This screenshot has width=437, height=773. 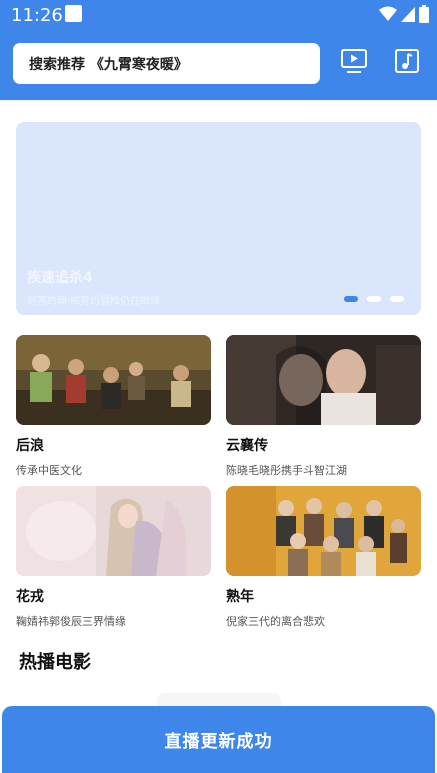 What do you see at coordinates (94, 301) in the screenshot?
I see `banner-subtitle: 刺客约翰·威克的冒险仍在继续` at bounding box center [94, 301].